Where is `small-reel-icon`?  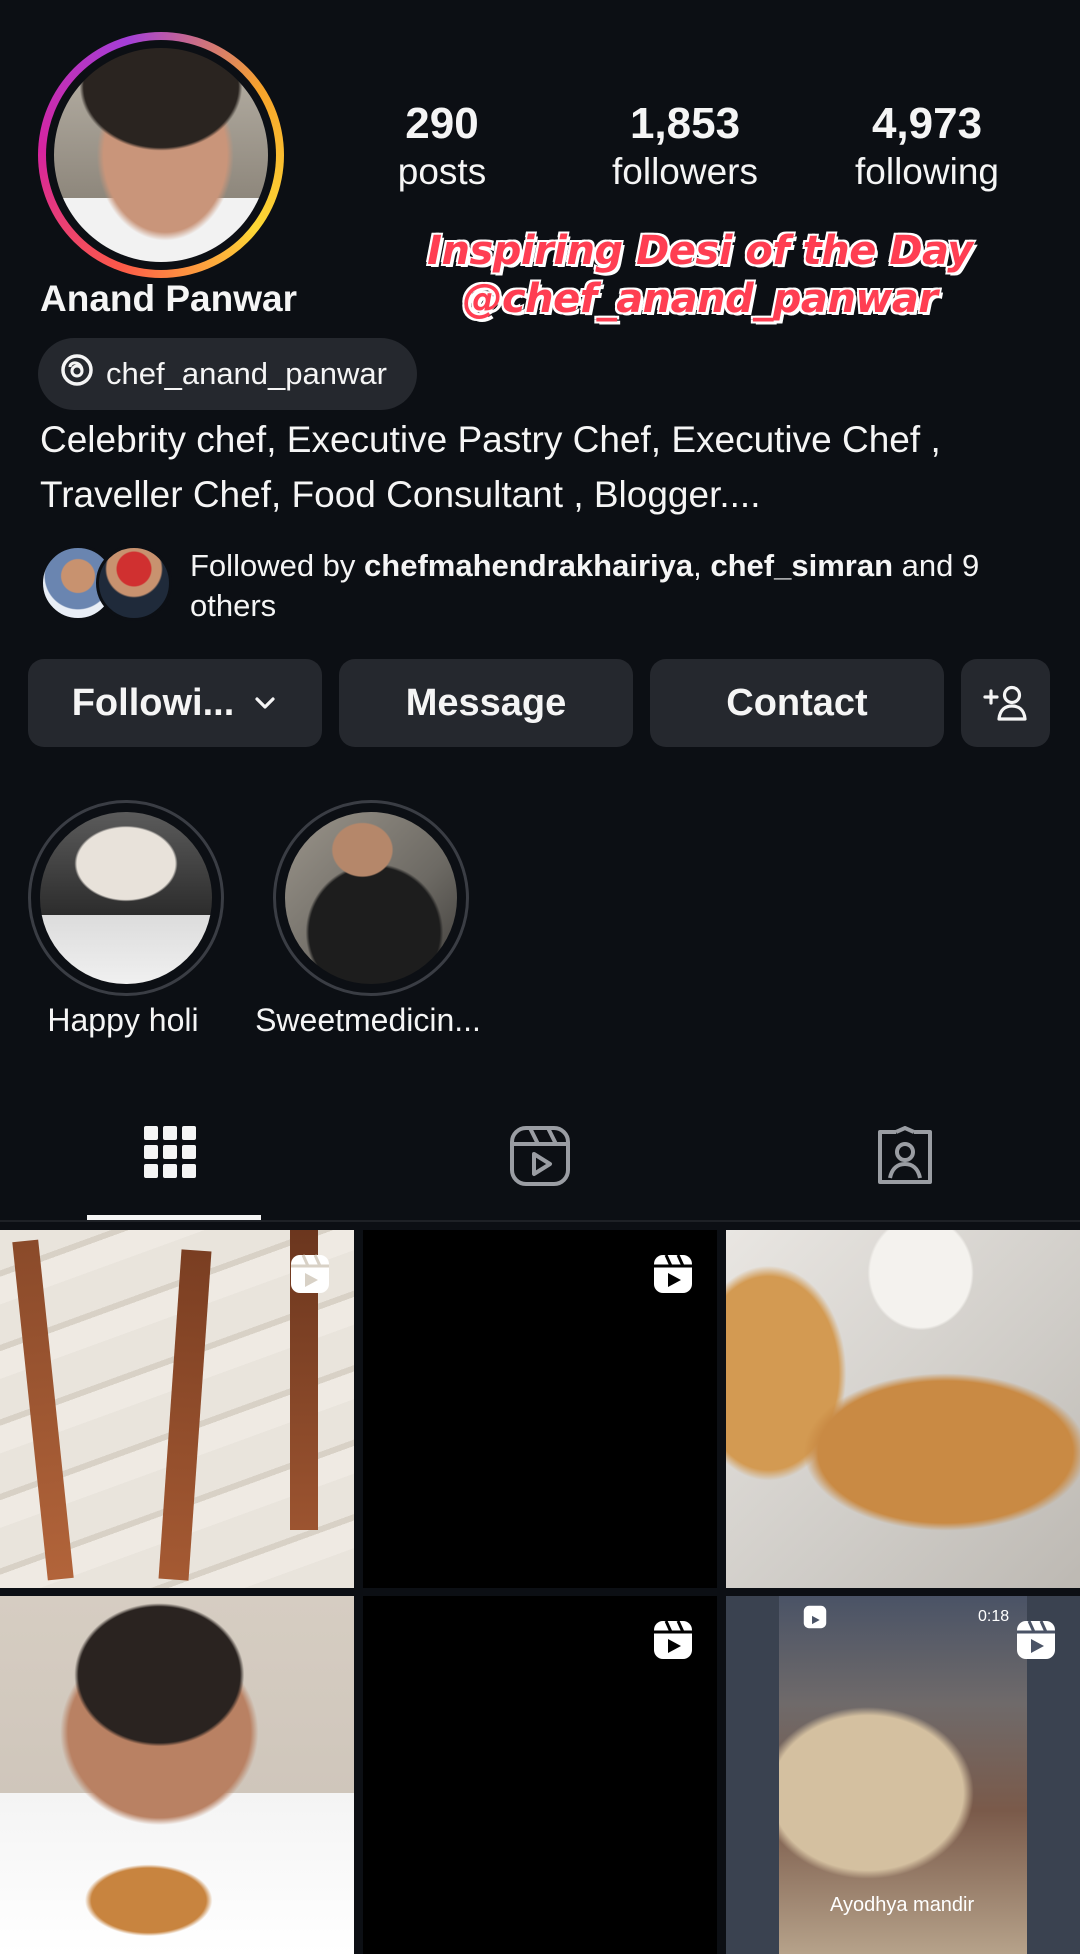
small-reel-icon is located at coordinates (815, 1619).